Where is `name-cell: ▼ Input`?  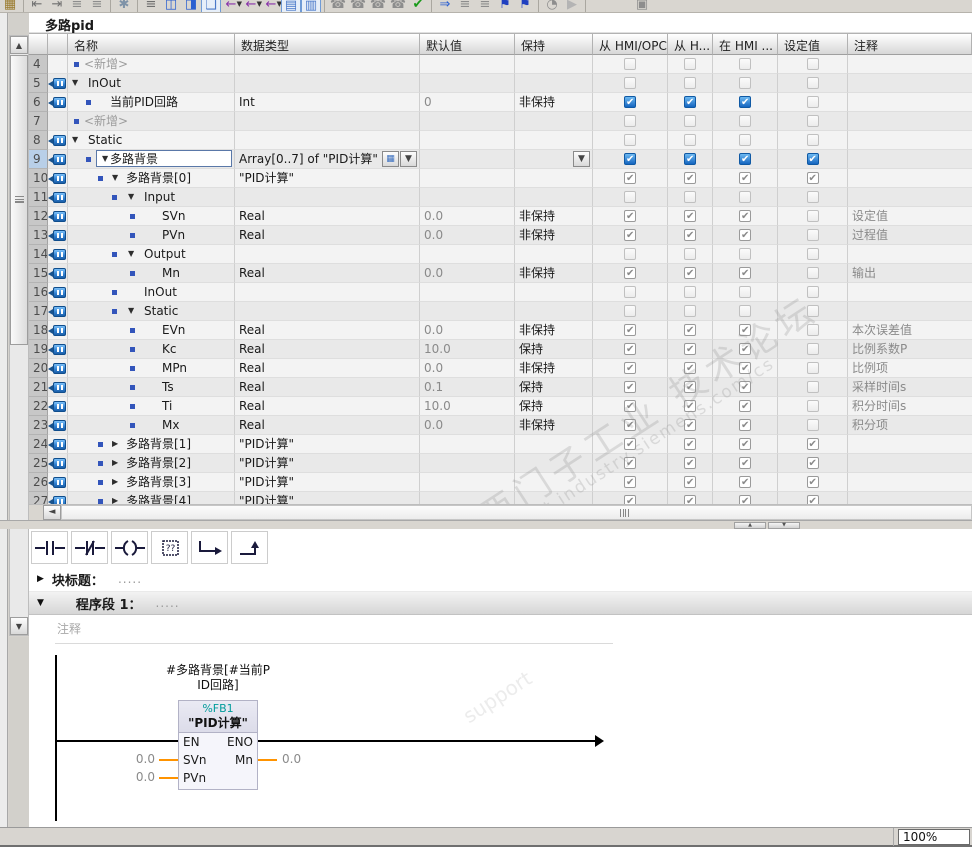 name-cell: ▼ Input is located at coordinates (151, 197).